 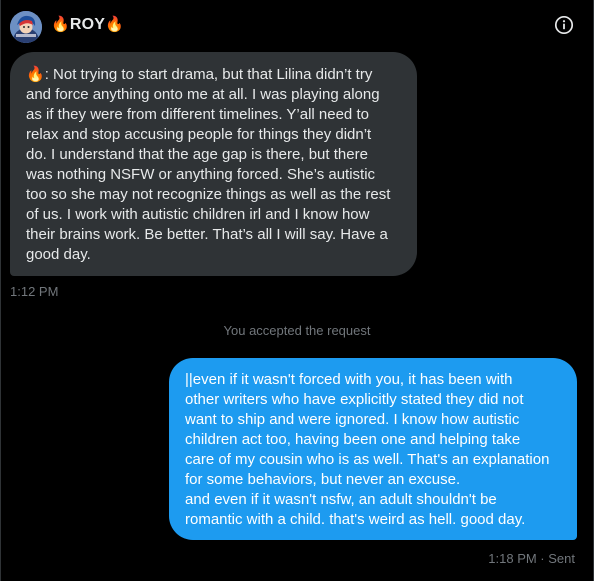 I want to click on info-circle-icon, so click(x=564, y=25).